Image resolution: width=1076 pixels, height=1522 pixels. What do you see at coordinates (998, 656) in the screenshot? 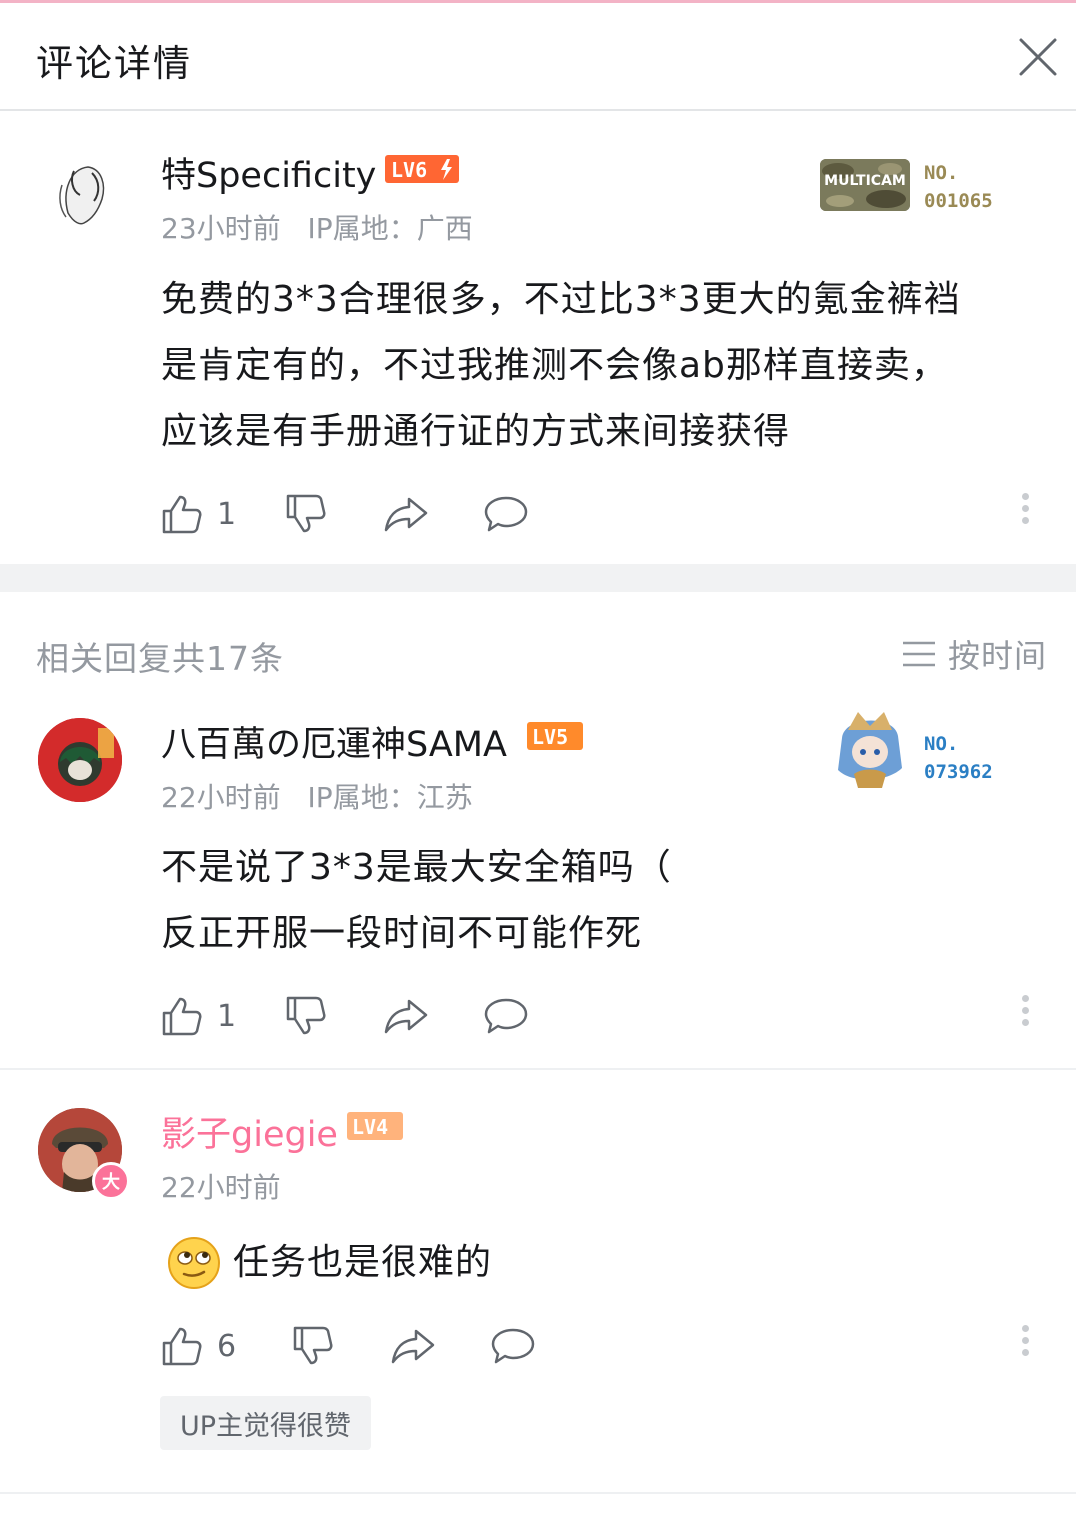
I see `sort-label: 按时间` at bounding box center [998, 656].